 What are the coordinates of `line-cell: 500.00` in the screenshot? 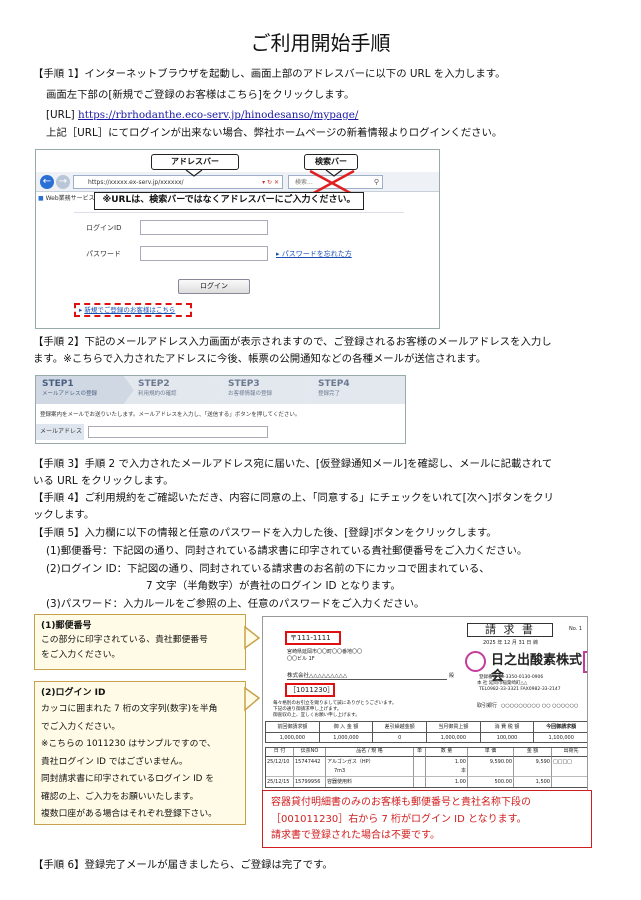 It's located at (491, 781).